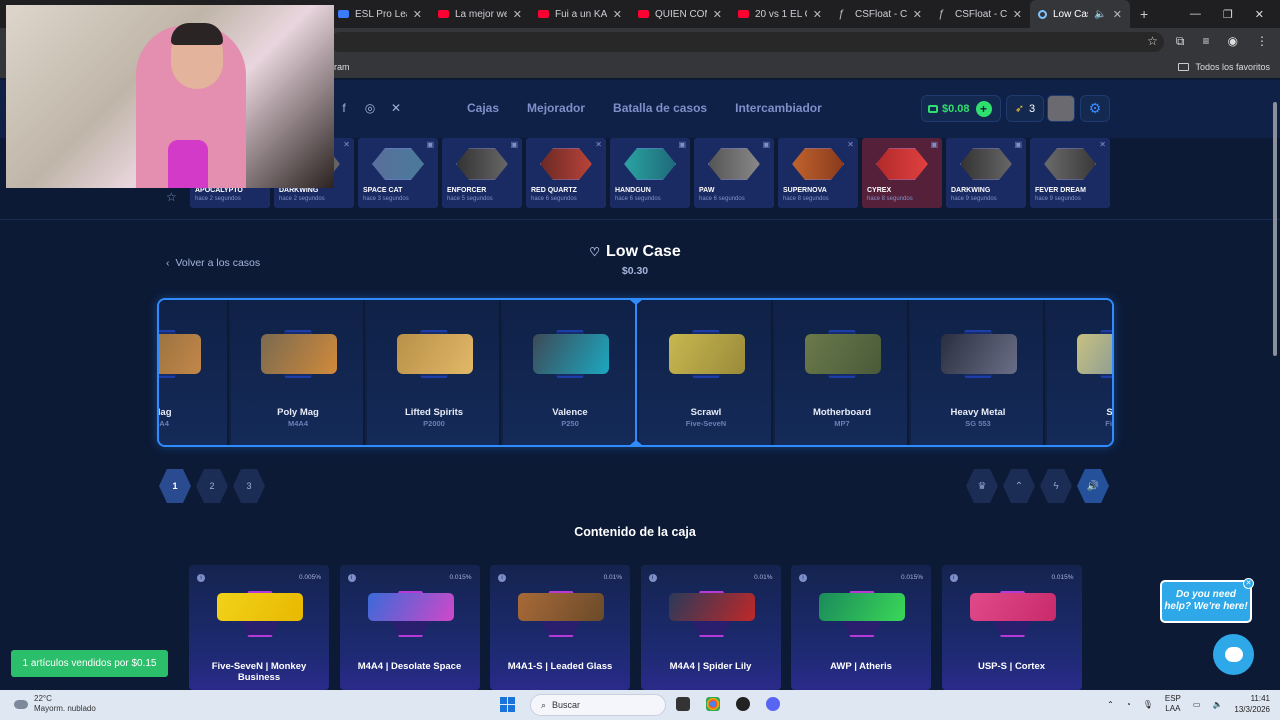 The image size is (1280, 720). What do you see at coordinates (1197, 704) in the screenshot?
I see `display-icon: ▭` at bounding box center [1197, 704].